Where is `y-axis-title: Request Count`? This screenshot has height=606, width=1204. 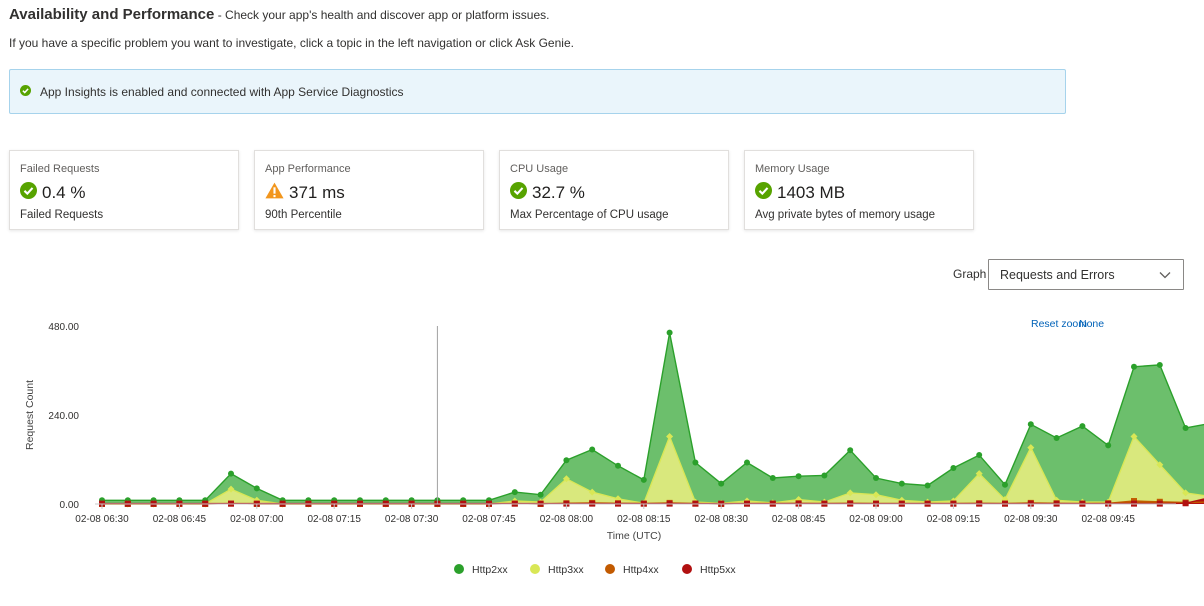
y-axis-title: Request Count is located at coordinates (30, 415).